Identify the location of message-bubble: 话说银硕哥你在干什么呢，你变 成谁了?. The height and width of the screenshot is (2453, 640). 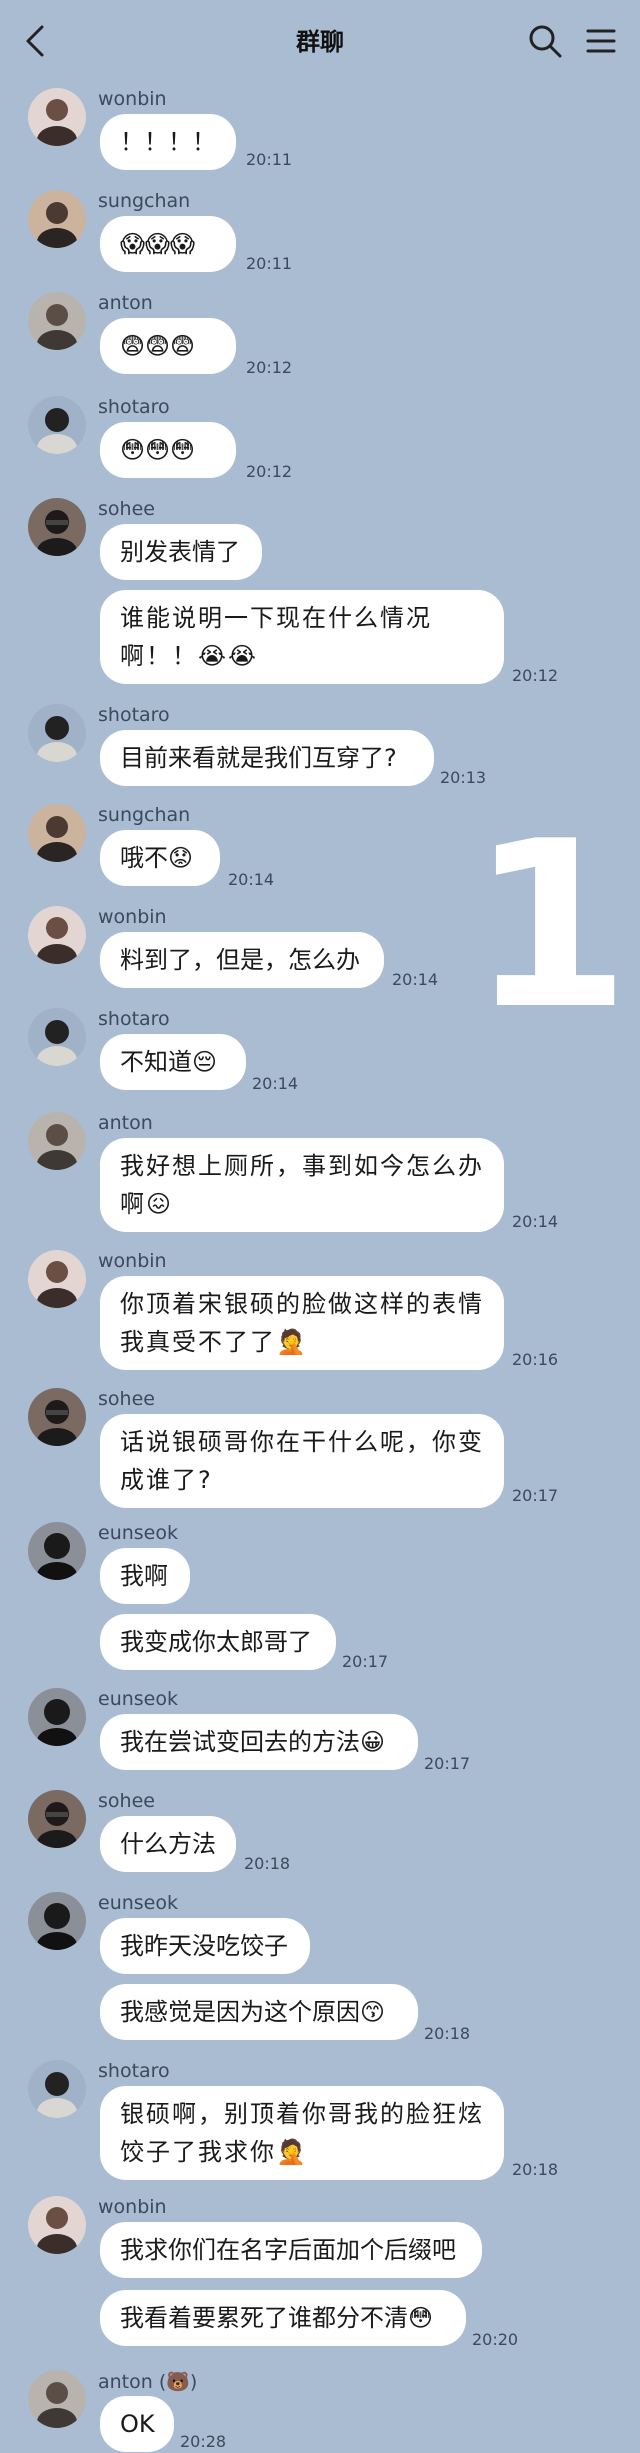
(302, 1461).